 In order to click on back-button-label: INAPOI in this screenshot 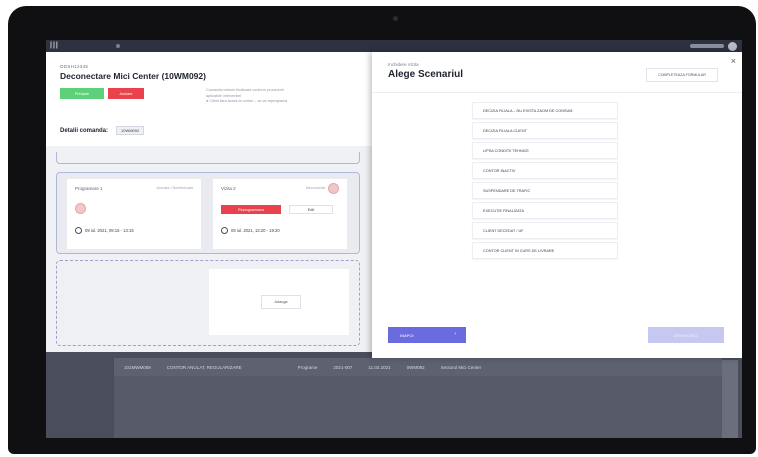, I will do `click(407, 335)`.